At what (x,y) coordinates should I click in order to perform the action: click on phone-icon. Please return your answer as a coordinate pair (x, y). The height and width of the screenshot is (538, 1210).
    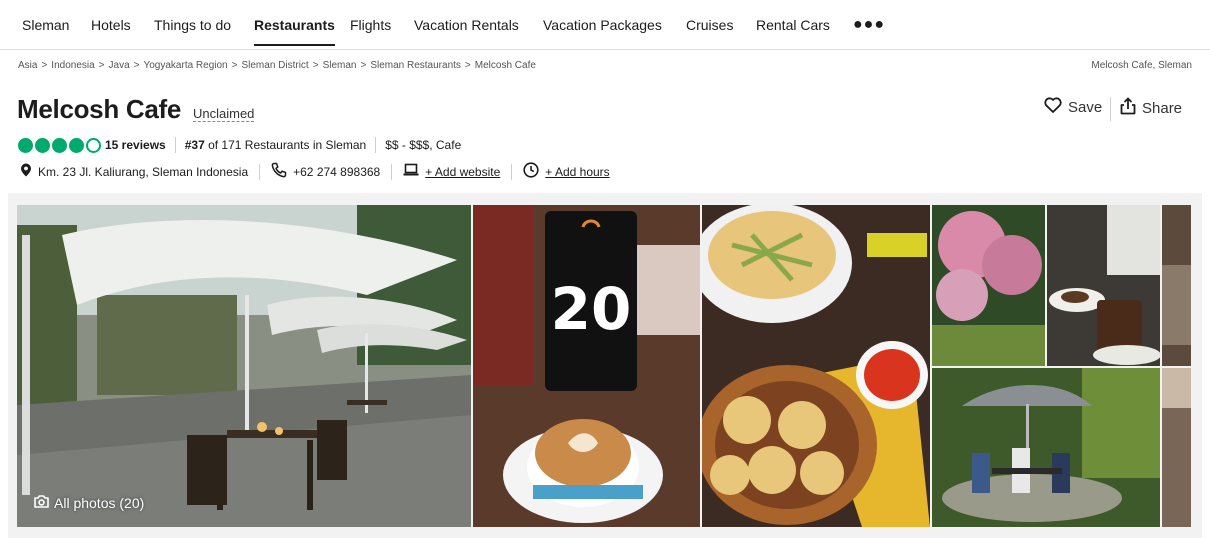
    Looking at the image, I should click on (279, 171).